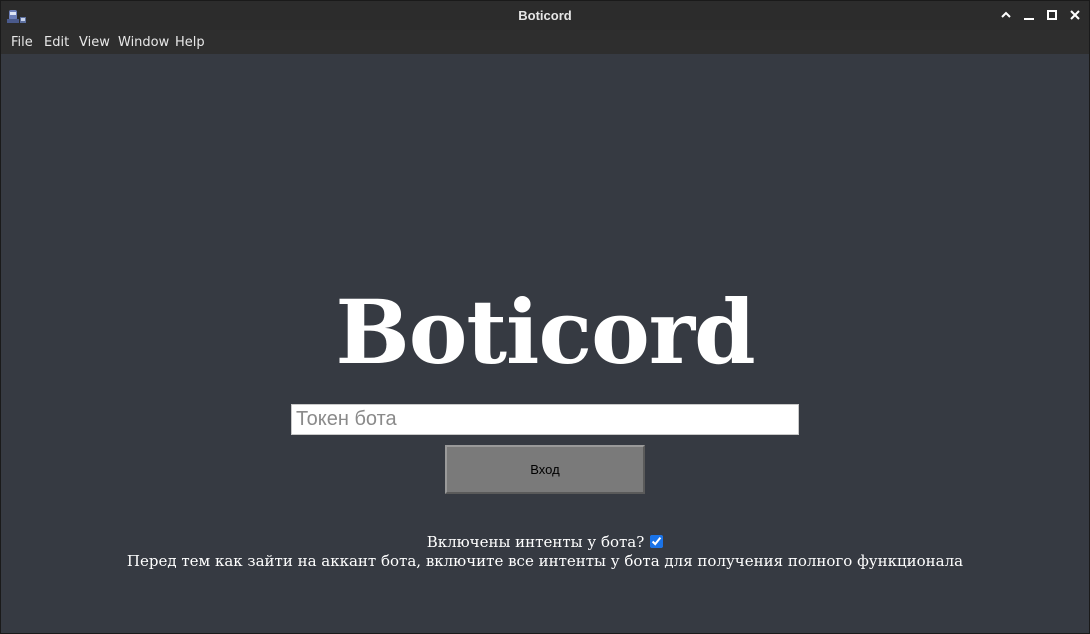 This screenshot has height=634, width=1090. I want to click on title-bar: Boticord, so click(545, 15).